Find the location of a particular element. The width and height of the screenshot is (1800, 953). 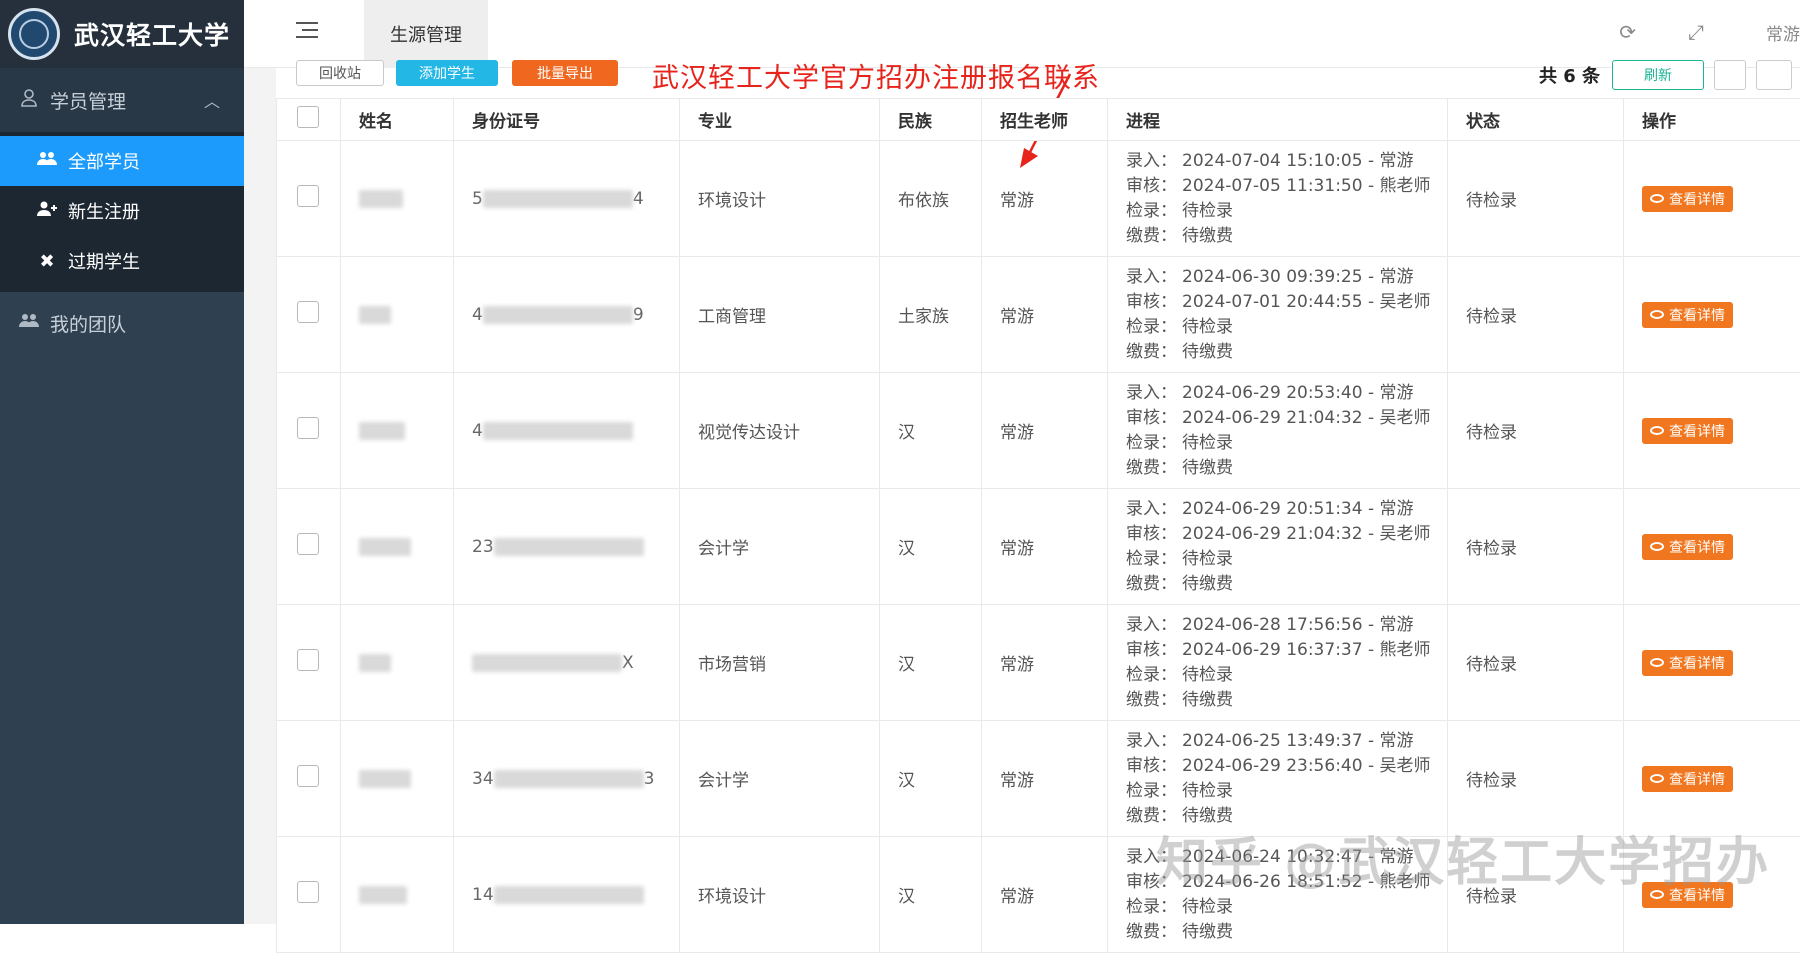

student-id-cell: 23 is located at coordinates (567, 547).